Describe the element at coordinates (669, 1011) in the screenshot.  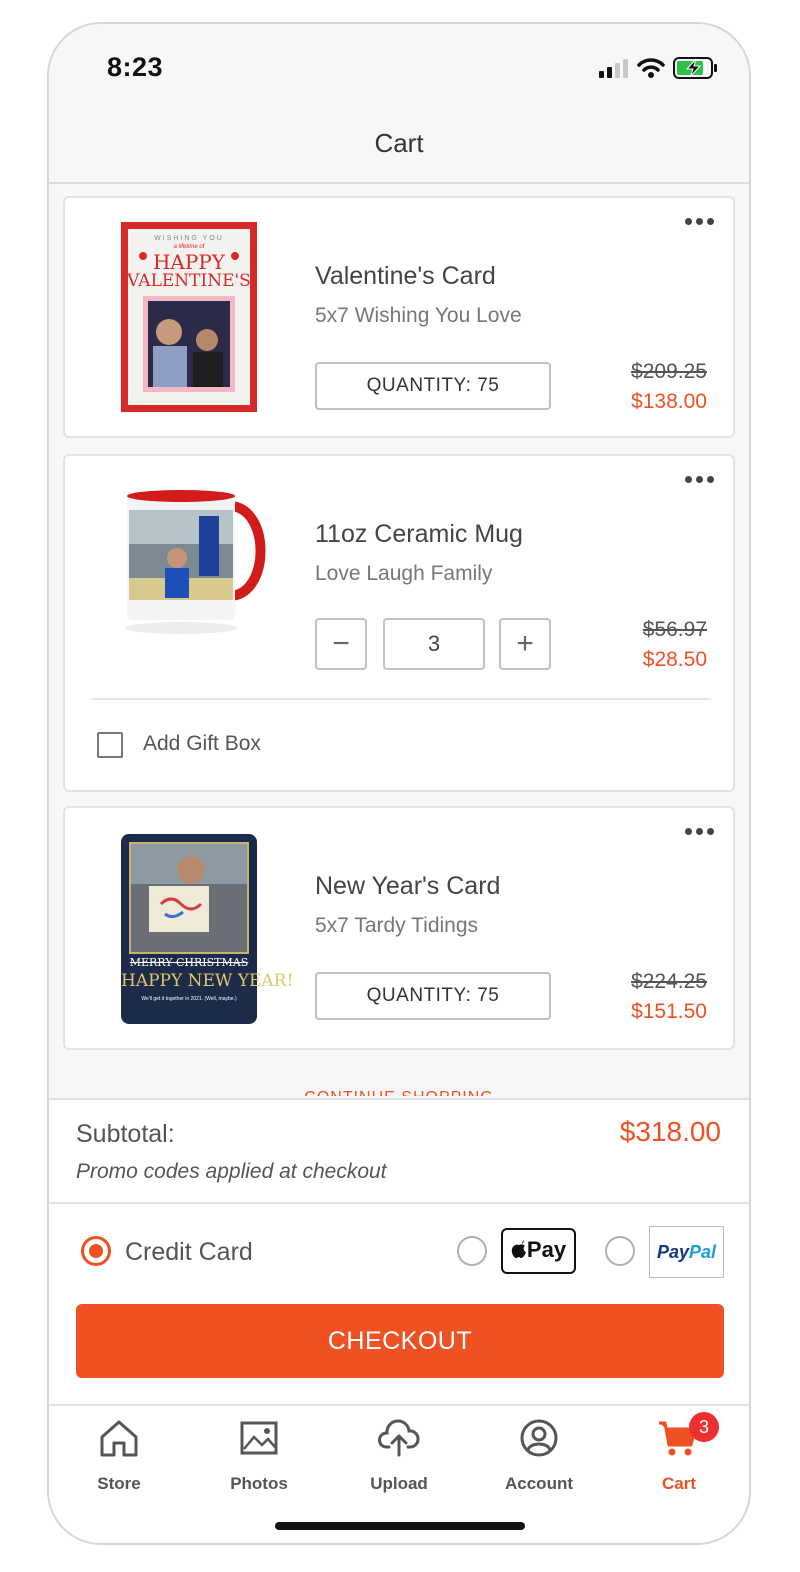
I see `sale-price: $151.50` at that location.